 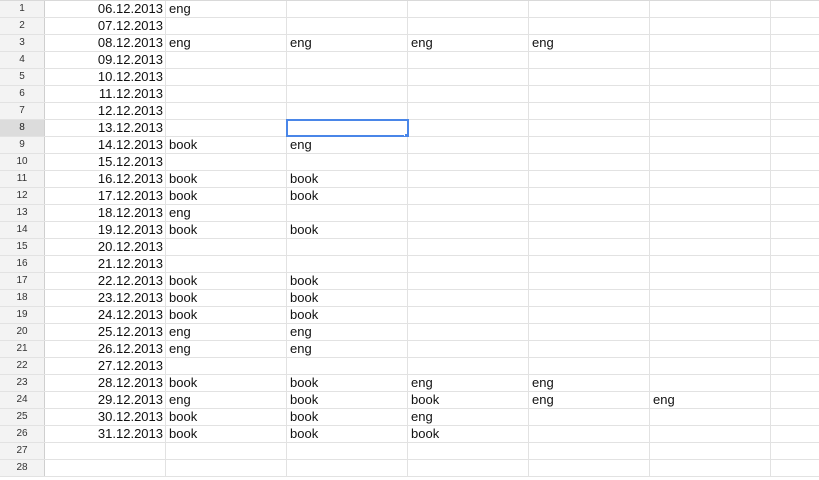 I want to click on cell: 25.12.2013, so click(x=105, y=332).